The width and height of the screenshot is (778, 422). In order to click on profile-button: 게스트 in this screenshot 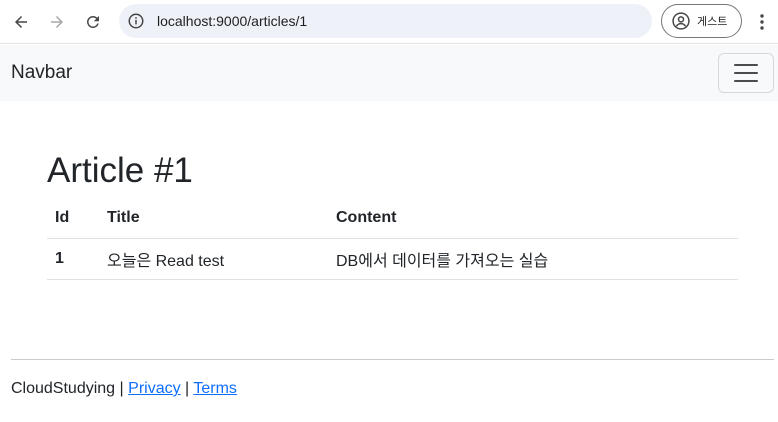, I will do `click(701, 21)`.